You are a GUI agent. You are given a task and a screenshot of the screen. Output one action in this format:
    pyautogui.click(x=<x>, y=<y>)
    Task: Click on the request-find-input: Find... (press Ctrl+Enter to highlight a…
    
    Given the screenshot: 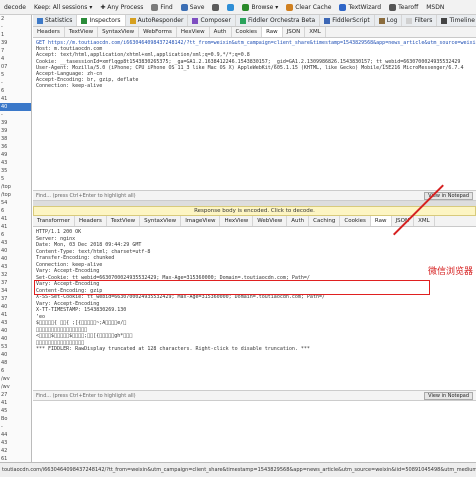 What is the action you would take?
    pyautogui.click(x=86, y=196)
    